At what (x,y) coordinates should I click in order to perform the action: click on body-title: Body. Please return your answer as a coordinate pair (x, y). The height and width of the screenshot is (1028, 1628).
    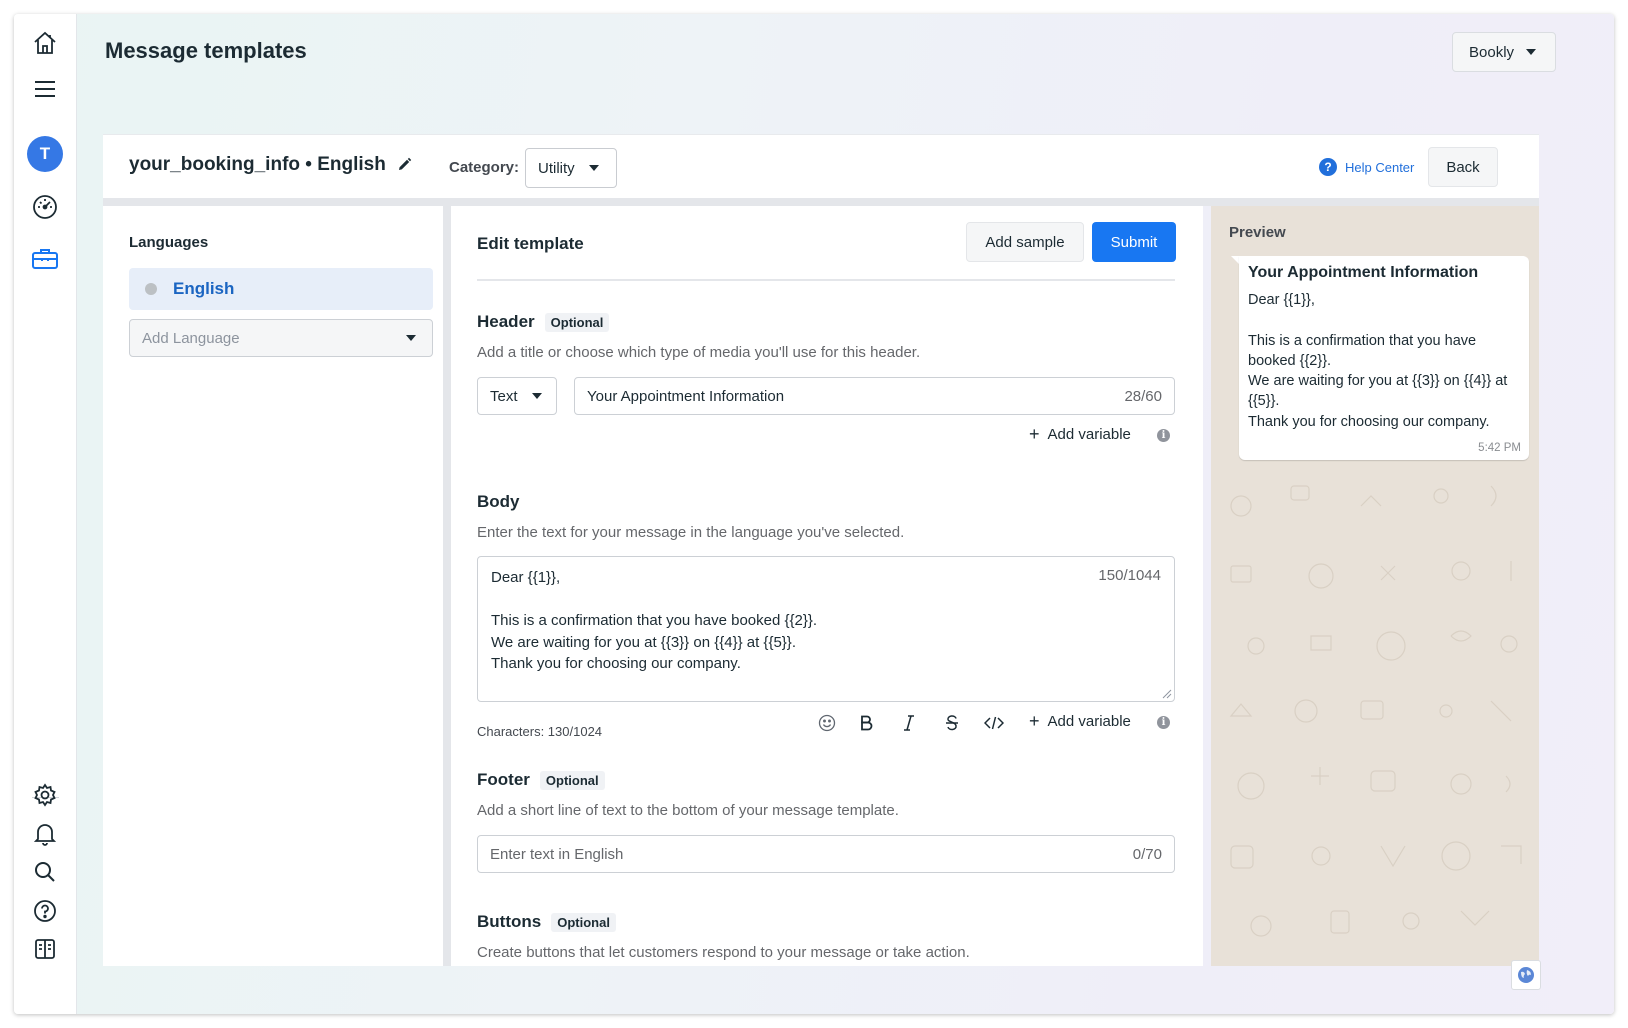
    Looking at the image, I should click on (498, 501).